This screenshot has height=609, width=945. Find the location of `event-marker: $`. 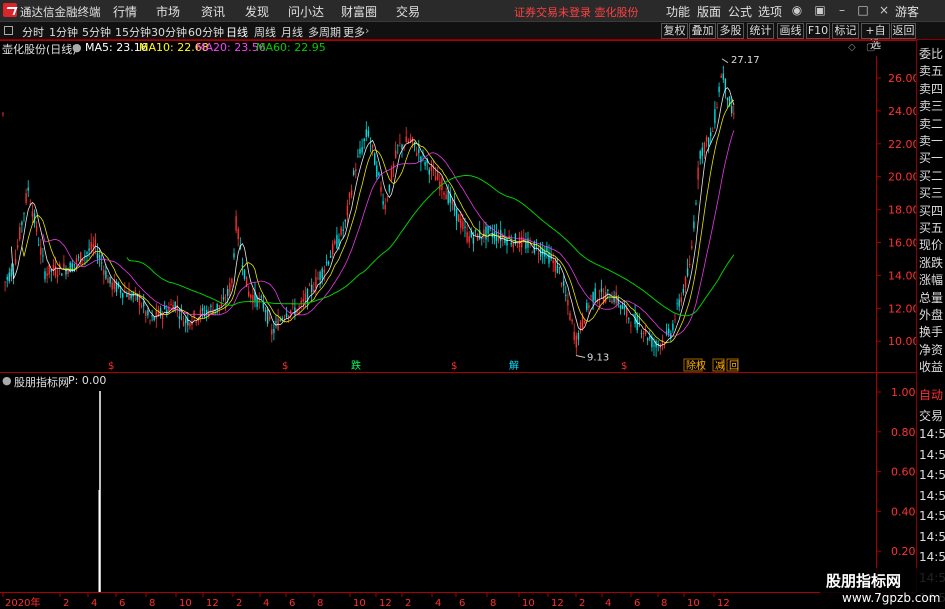

event-marker: $ is located at coordinates (111, 366).